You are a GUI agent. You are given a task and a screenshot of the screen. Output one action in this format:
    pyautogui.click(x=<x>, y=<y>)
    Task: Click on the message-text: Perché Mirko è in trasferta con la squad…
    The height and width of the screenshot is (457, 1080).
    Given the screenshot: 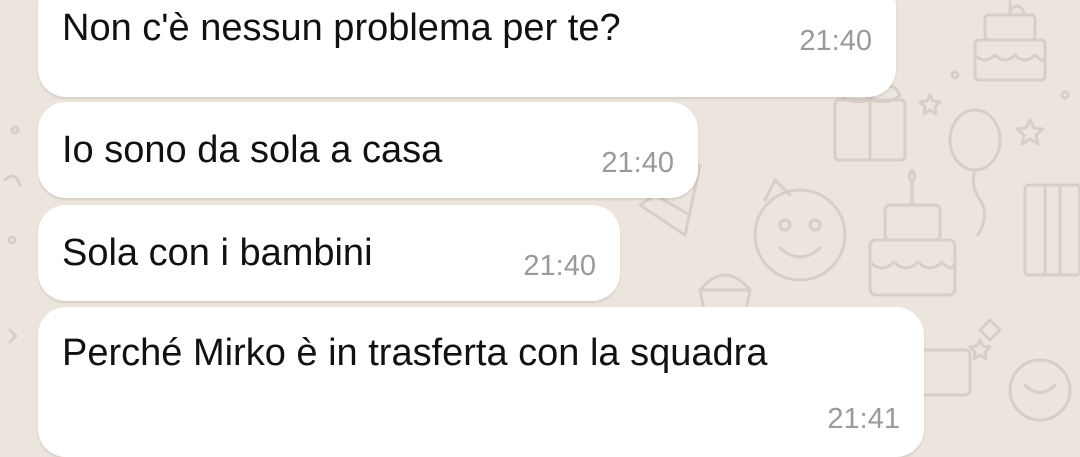 What is the action you would take?
    pyautogui.click(x=415, y=353)
    